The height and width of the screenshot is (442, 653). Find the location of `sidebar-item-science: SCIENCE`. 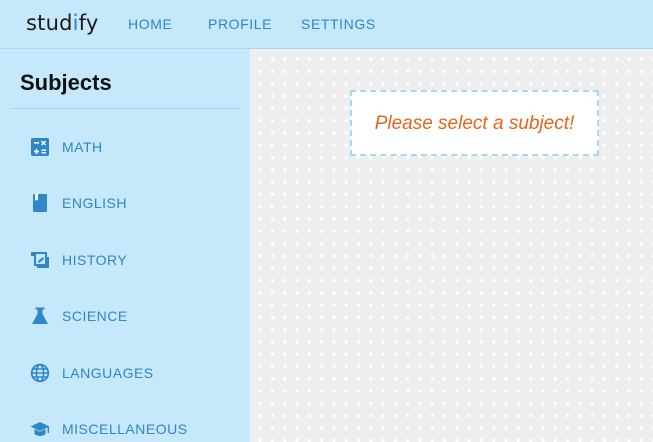

sidebar-item-science: SCIENCE is located at coordinates (125, 316).